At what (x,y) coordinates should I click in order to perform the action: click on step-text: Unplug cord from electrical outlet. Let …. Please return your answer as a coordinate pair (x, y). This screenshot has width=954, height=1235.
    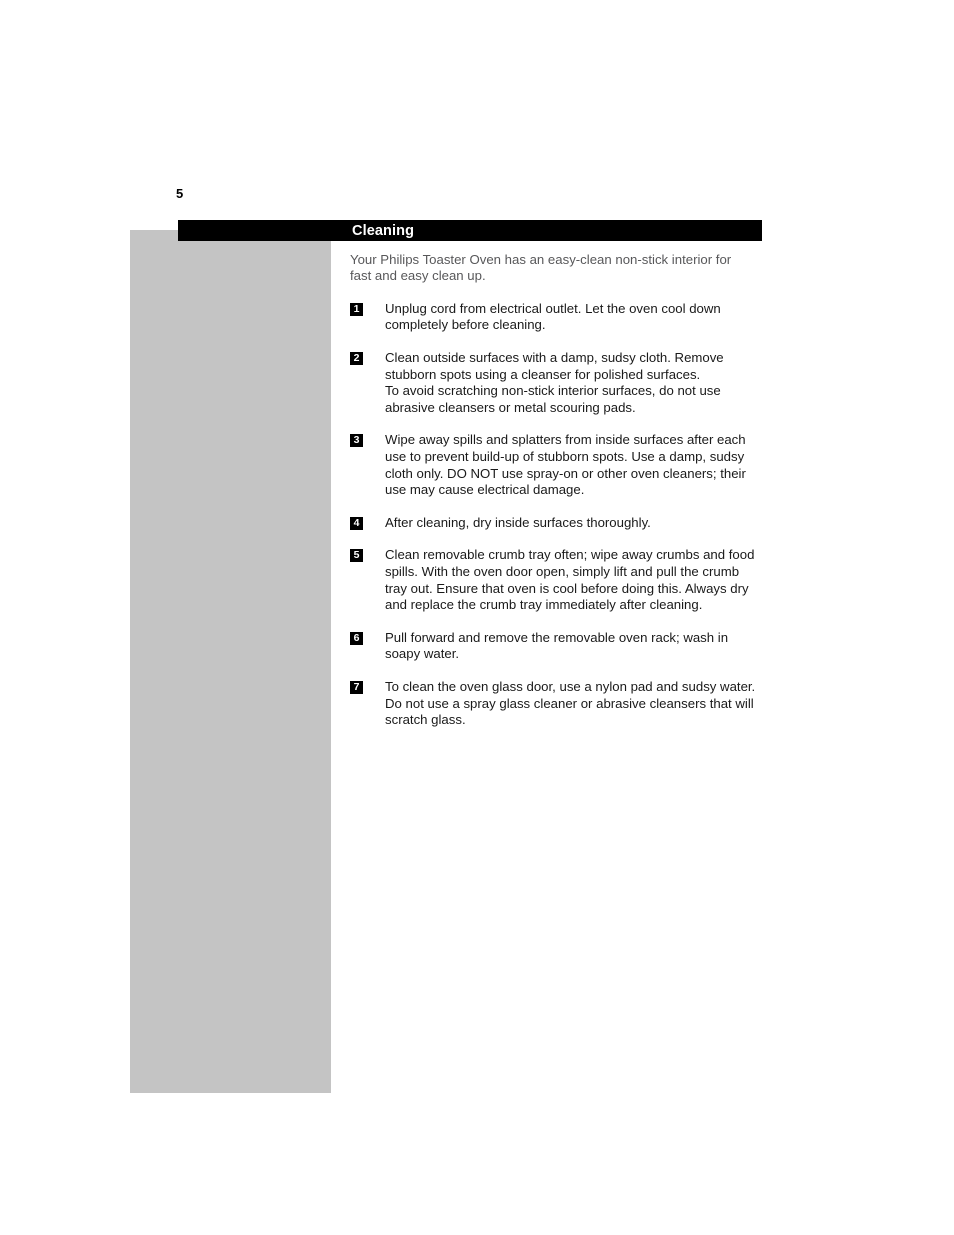
    Looking at the image, I should click on (553, 316).